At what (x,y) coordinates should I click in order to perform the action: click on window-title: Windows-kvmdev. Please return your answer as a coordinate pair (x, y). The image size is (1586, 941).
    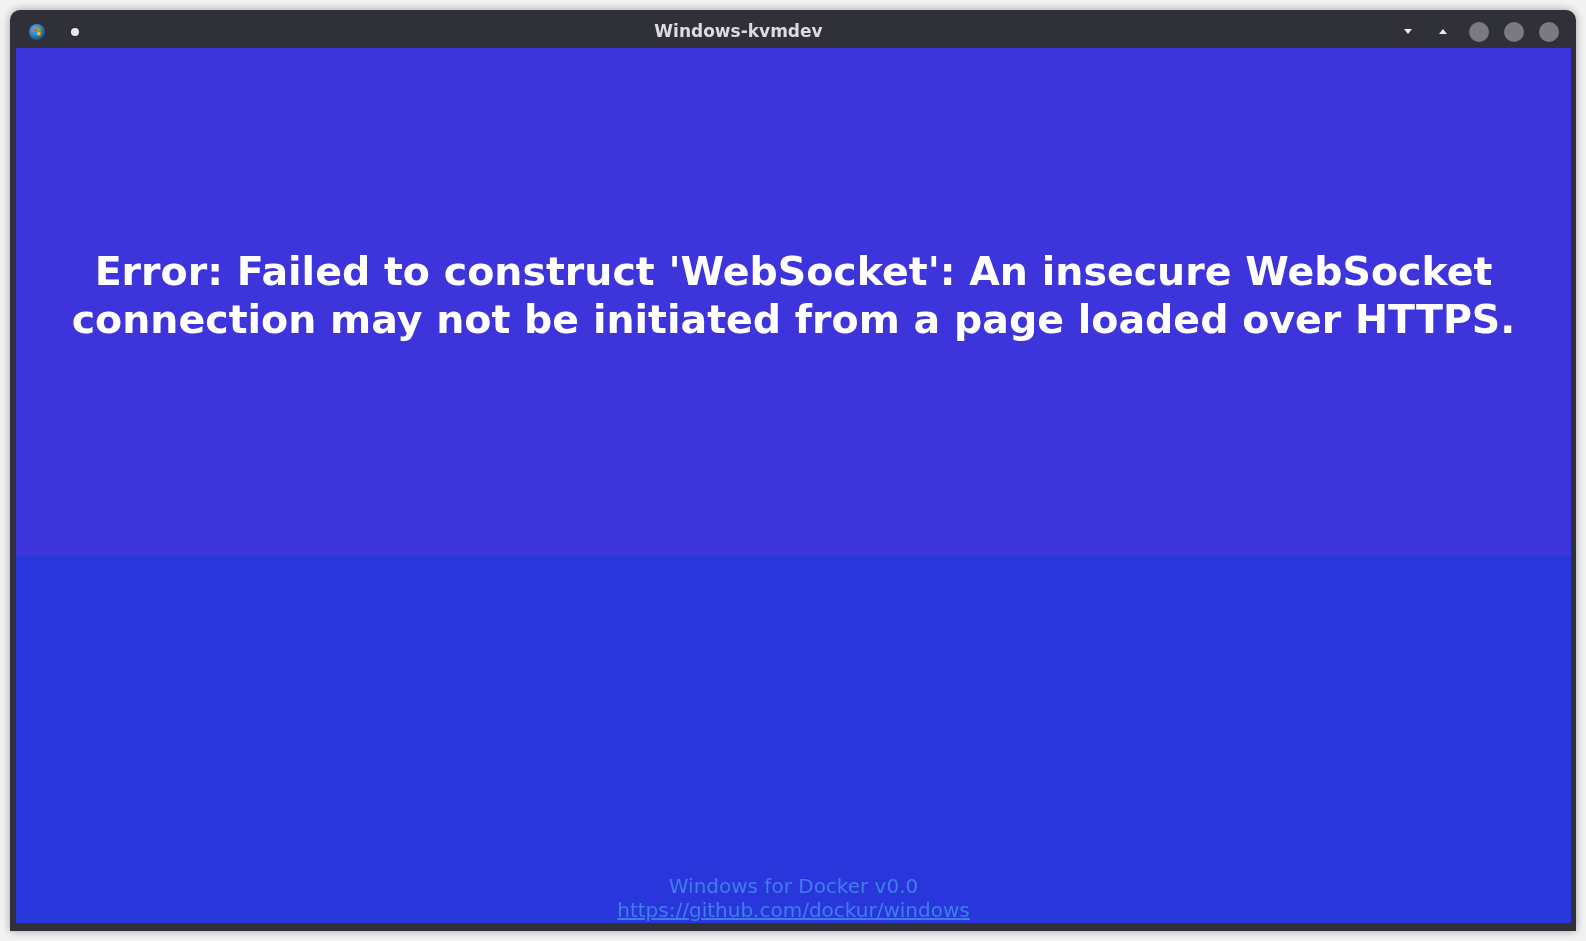
    Looking at the image, I should click on (738, 31).